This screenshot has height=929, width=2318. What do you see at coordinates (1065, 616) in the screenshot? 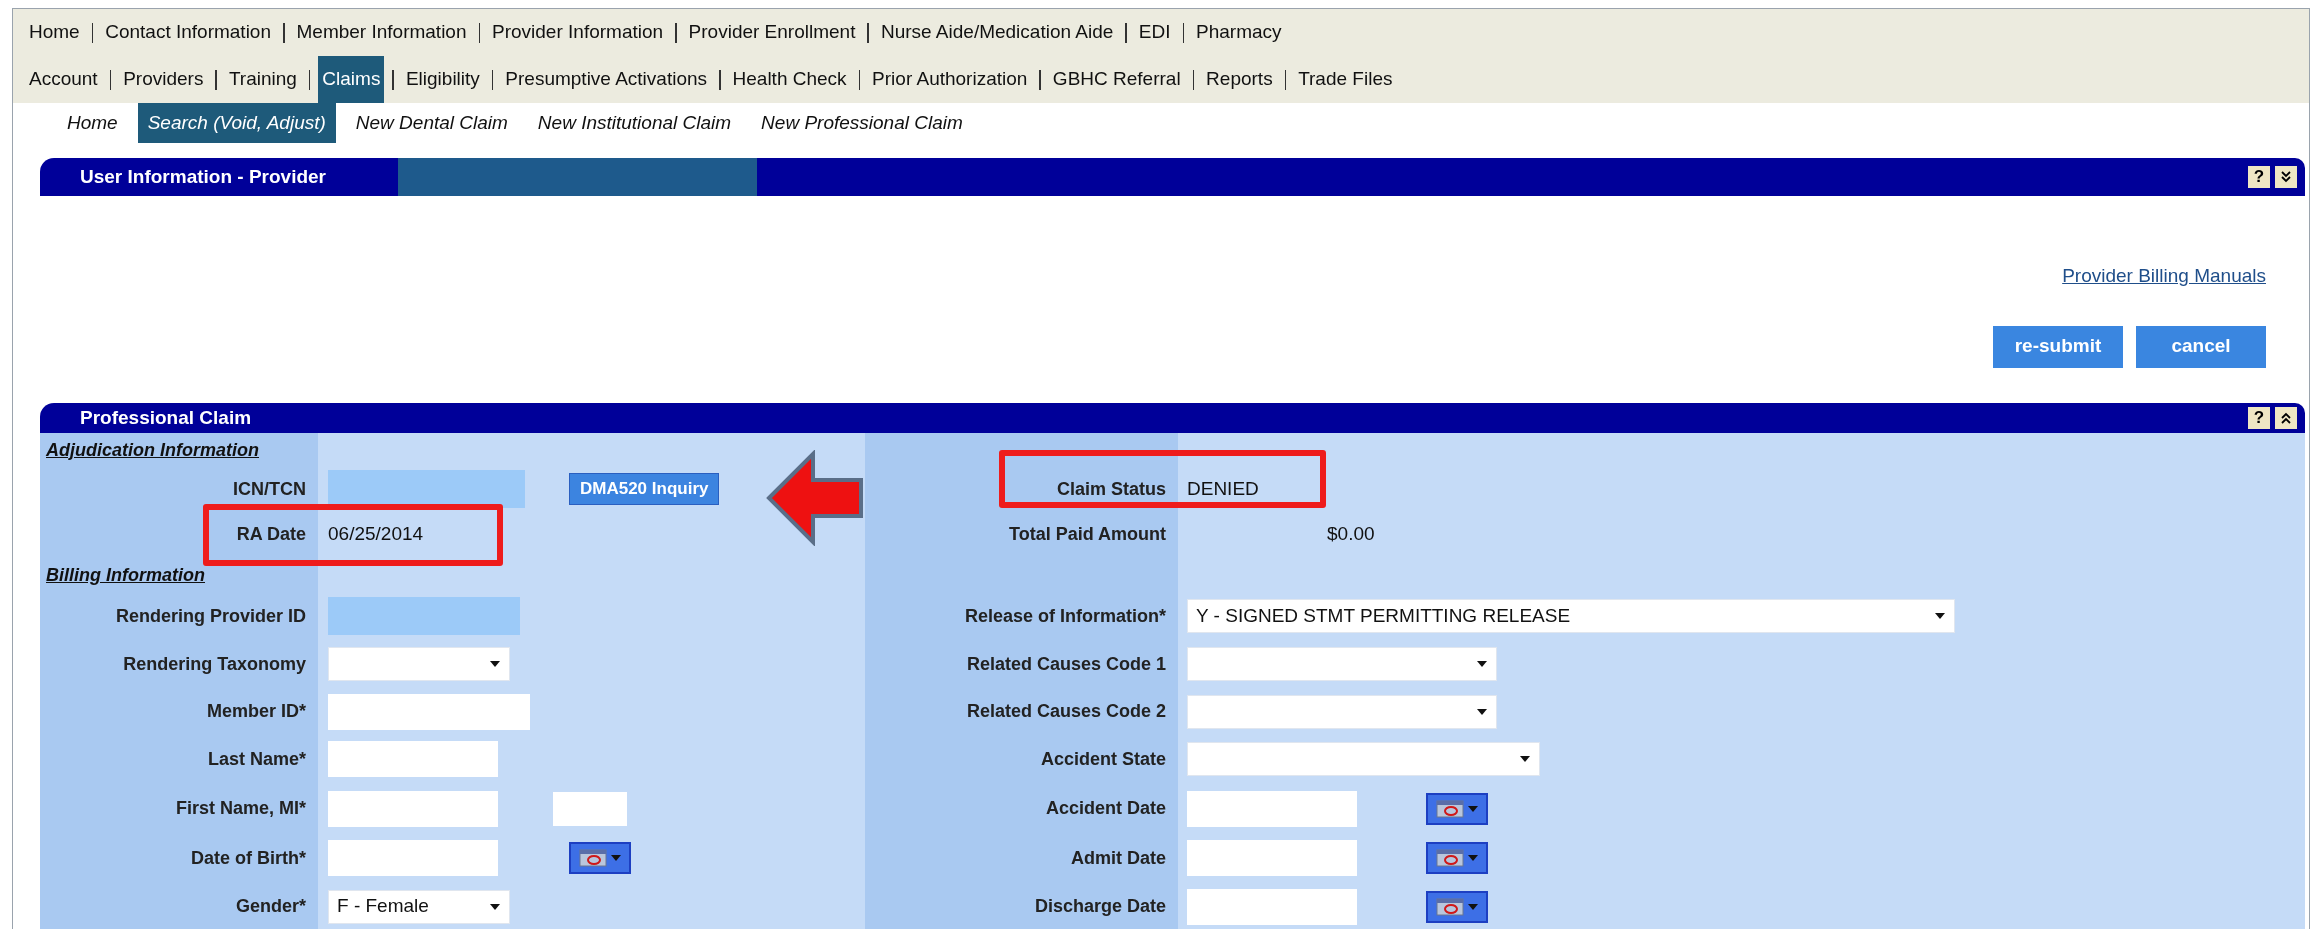
I see `field-label: Release of Information*` at bounding box center [1065, 616].